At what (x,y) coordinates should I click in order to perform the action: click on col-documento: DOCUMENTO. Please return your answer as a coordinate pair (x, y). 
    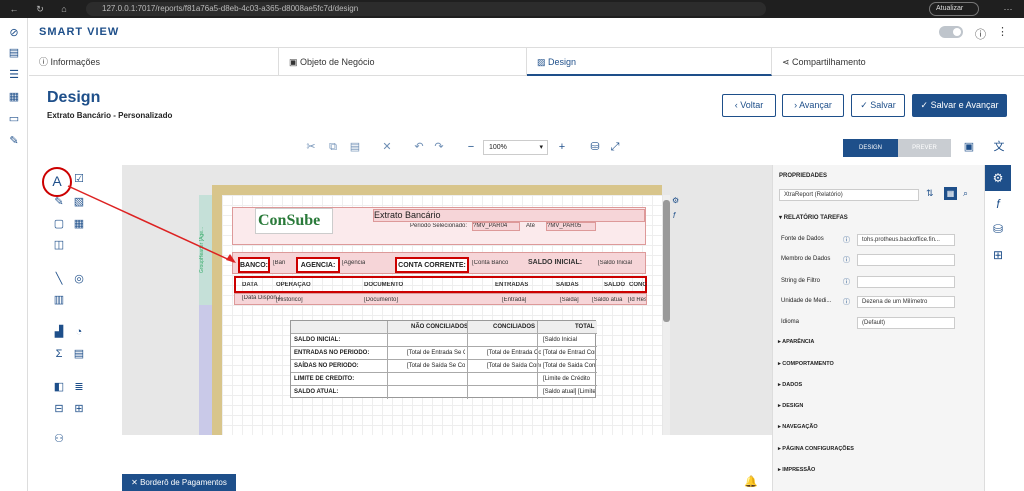
    Looking at the image, I should click on (383, 285).